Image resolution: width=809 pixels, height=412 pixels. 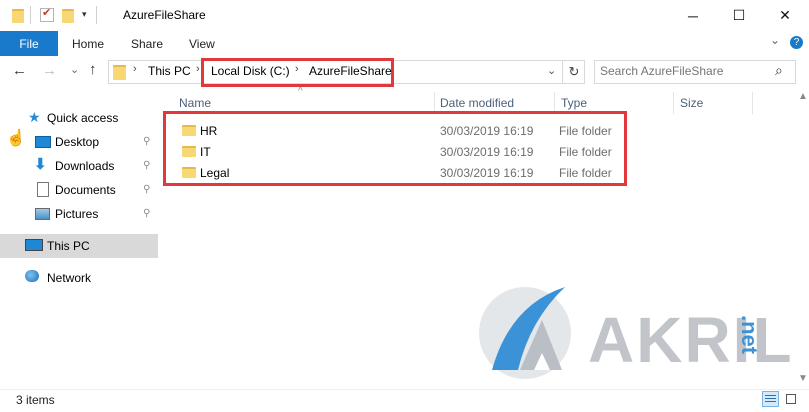 What do you see at coordinates (300, 91) in the screenshot?
I see `sort-indicator-icon: ^` at bounding box center [300, 91].